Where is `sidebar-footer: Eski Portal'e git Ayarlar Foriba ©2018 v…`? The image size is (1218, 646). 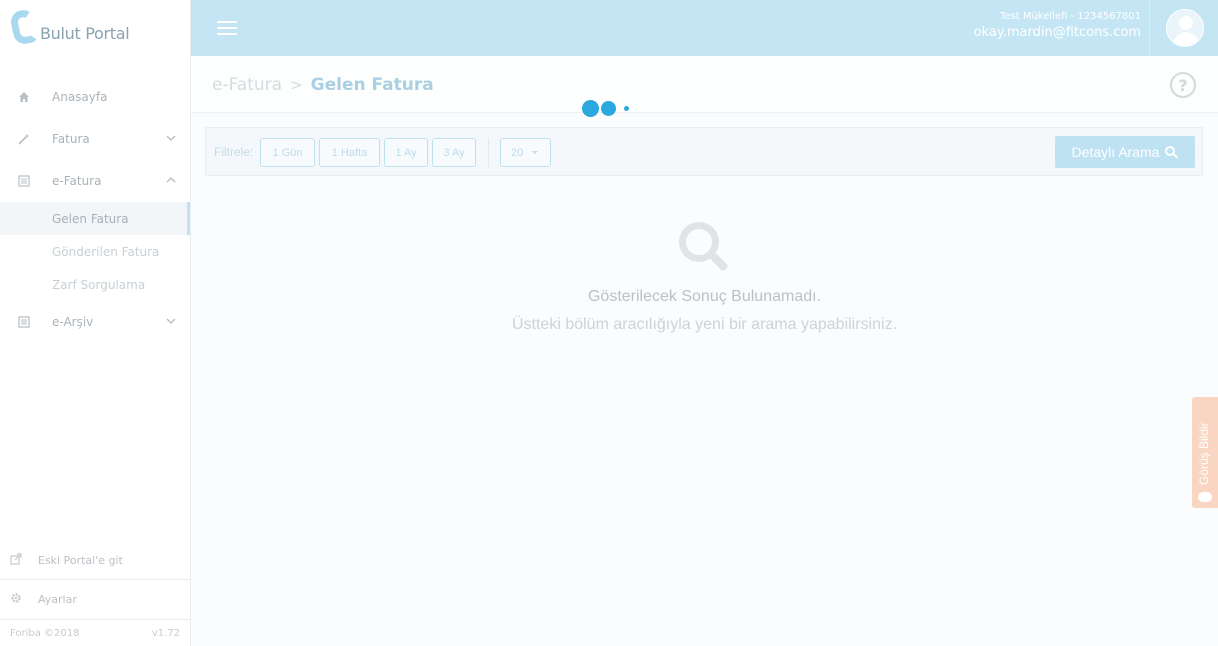 sidebar-footer: Eski Portal'e git Ayarlar Foriba ©2018 v… is located at coordinates (95, 594).